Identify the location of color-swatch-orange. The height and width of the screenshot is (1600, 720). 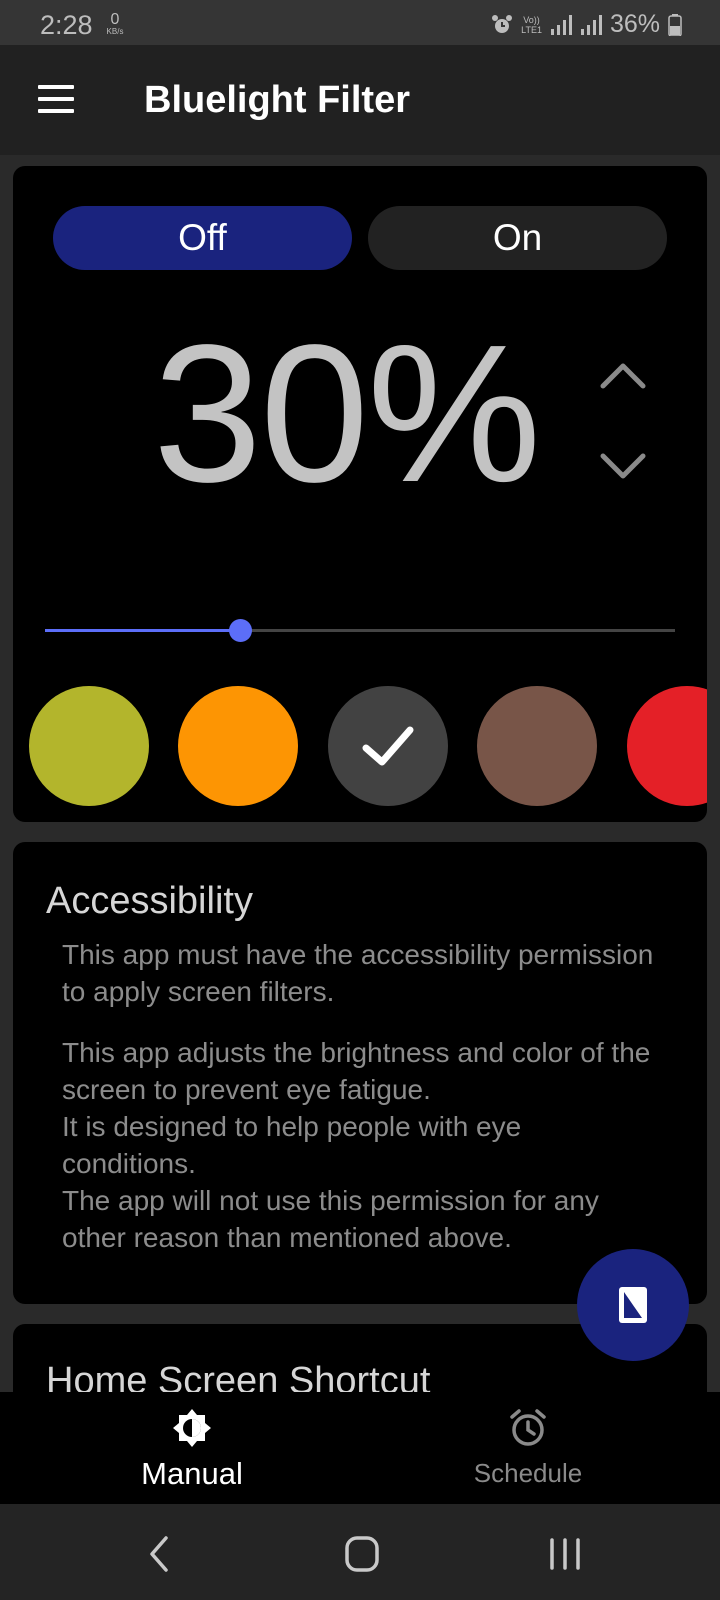
(238, 746).